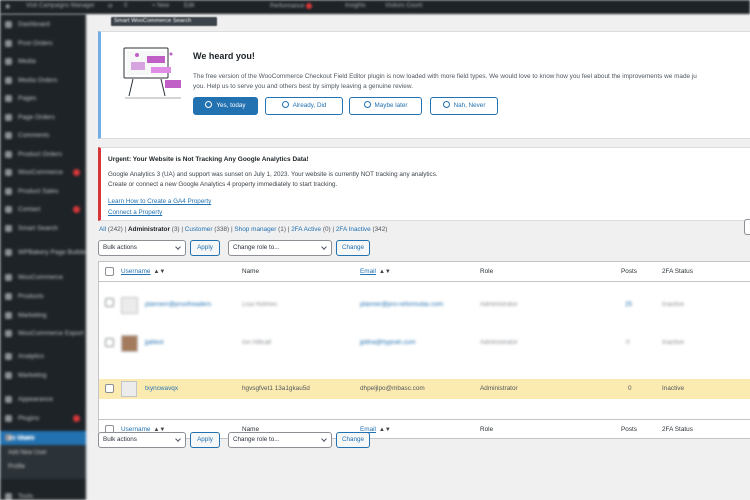 The image size is (750, 500). What do you see at coordinates (142, 248) in the screenshot?
I see `bulk-actions-select-top: Bulk actions` at bounding box center [142, 248].